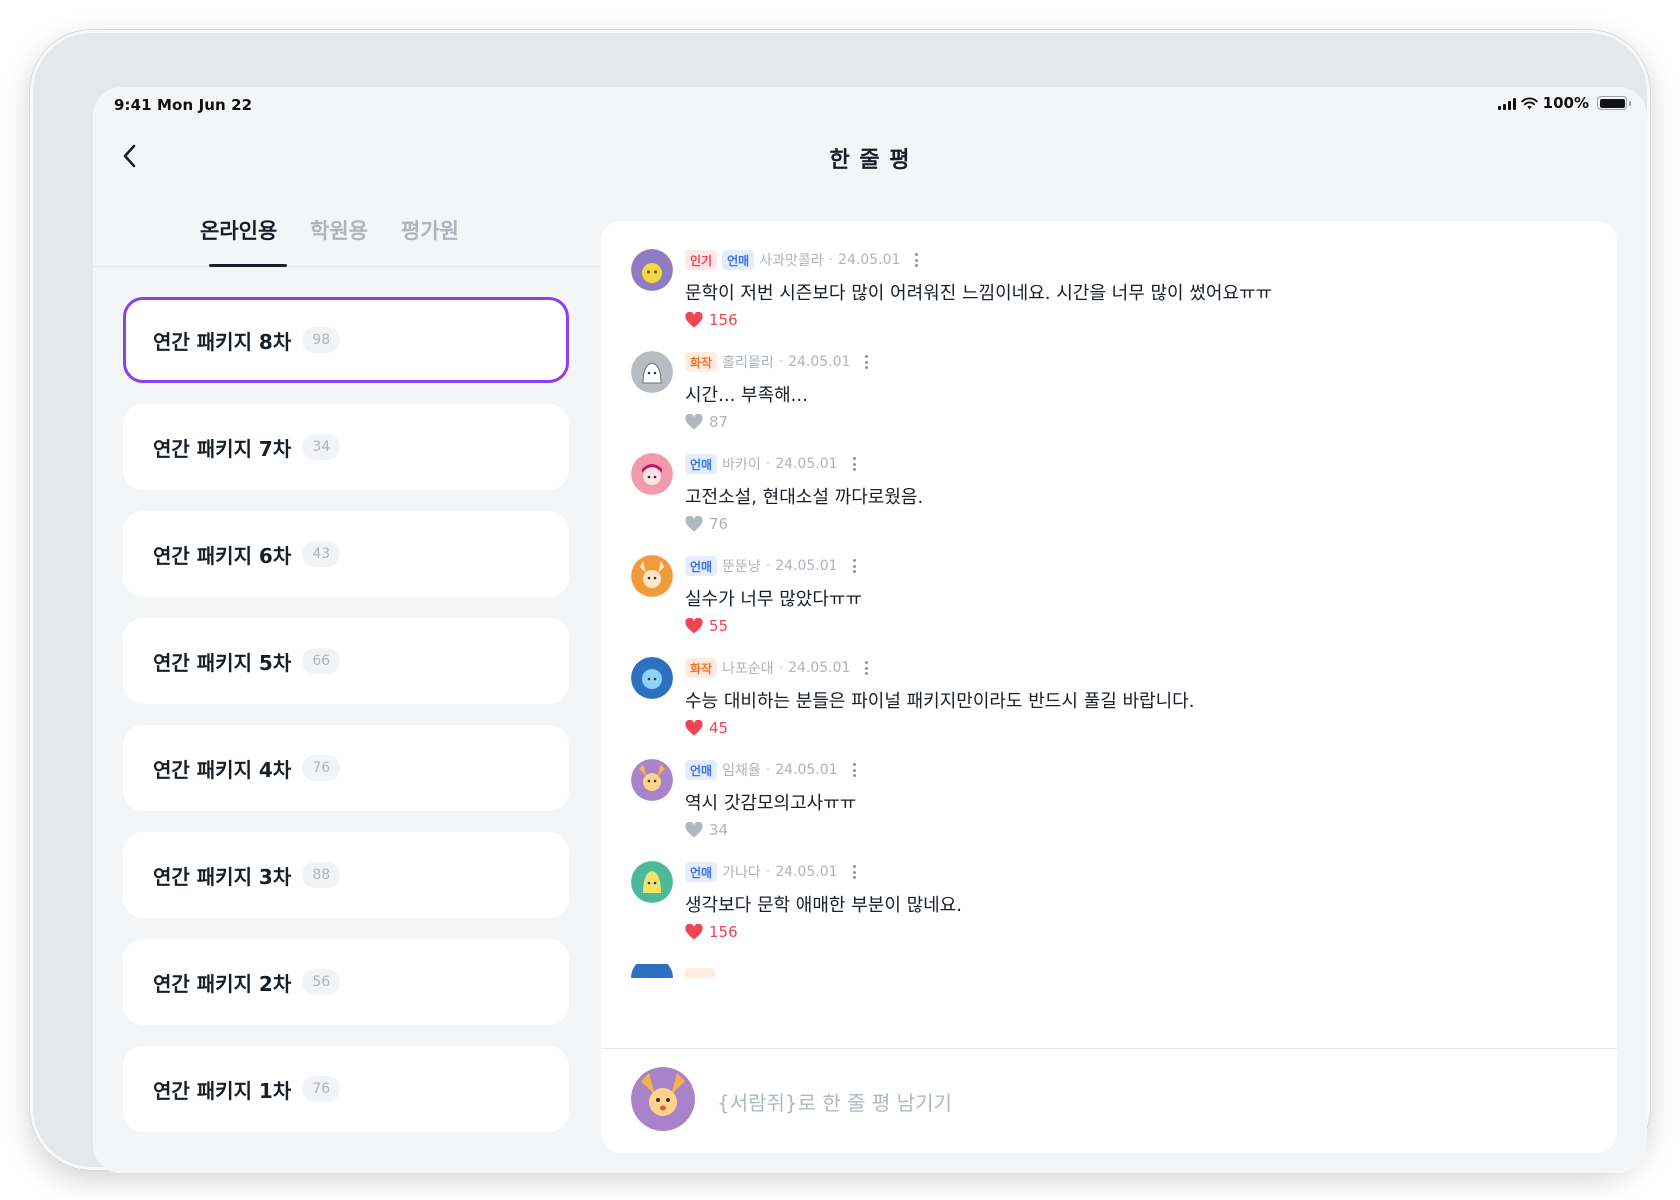 The width and height of the screenshot is (1680, 1200). What do you see at coordinates (706, 626) in the screenshot?
I see `like-button: 55` at bounding box center [706, 626].